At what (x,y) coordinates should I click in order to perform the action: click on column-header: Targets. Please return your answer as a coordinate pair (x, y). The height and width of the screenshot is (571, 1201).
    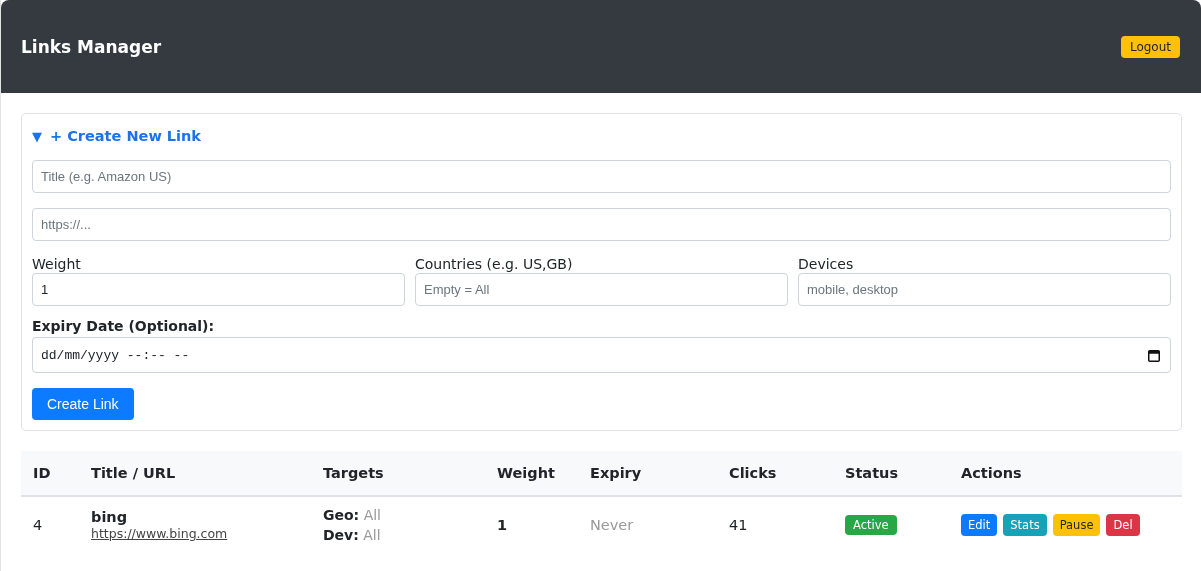
    Looking at the image, I should click on (398, 473).